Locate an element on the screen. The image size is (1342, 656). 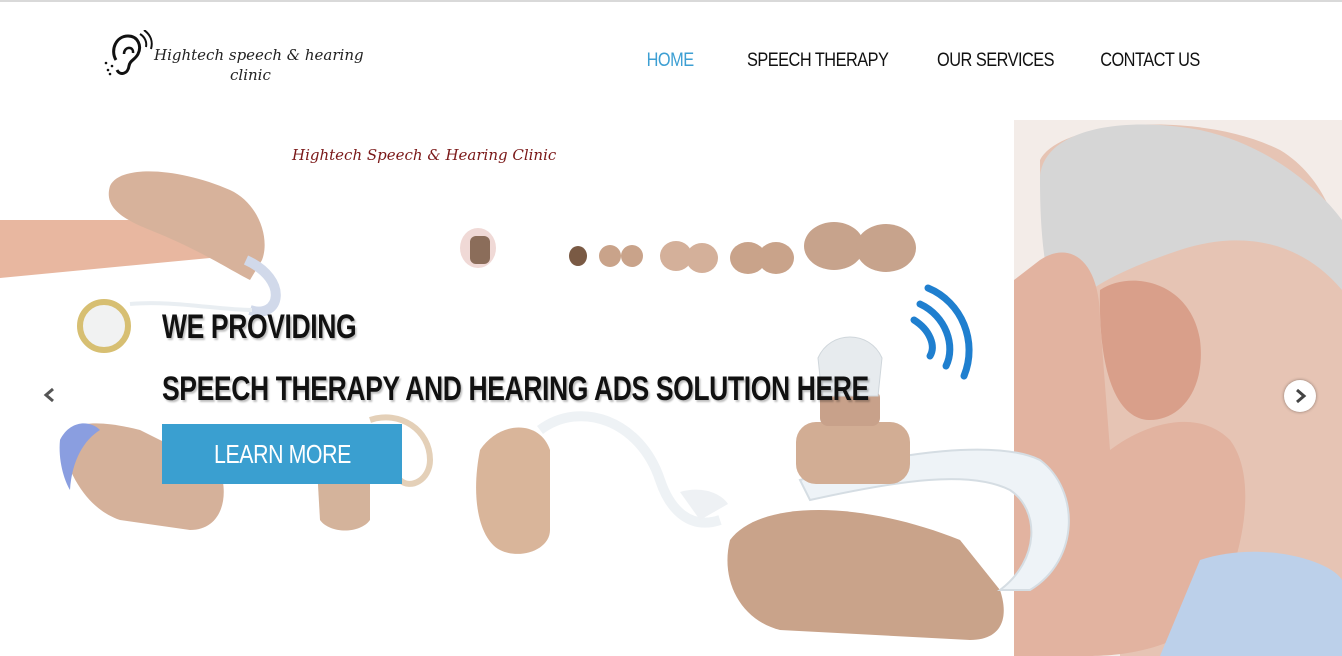
nav-speech-therapy: SPEECH THERAPY is located at coordinates (818, 61).